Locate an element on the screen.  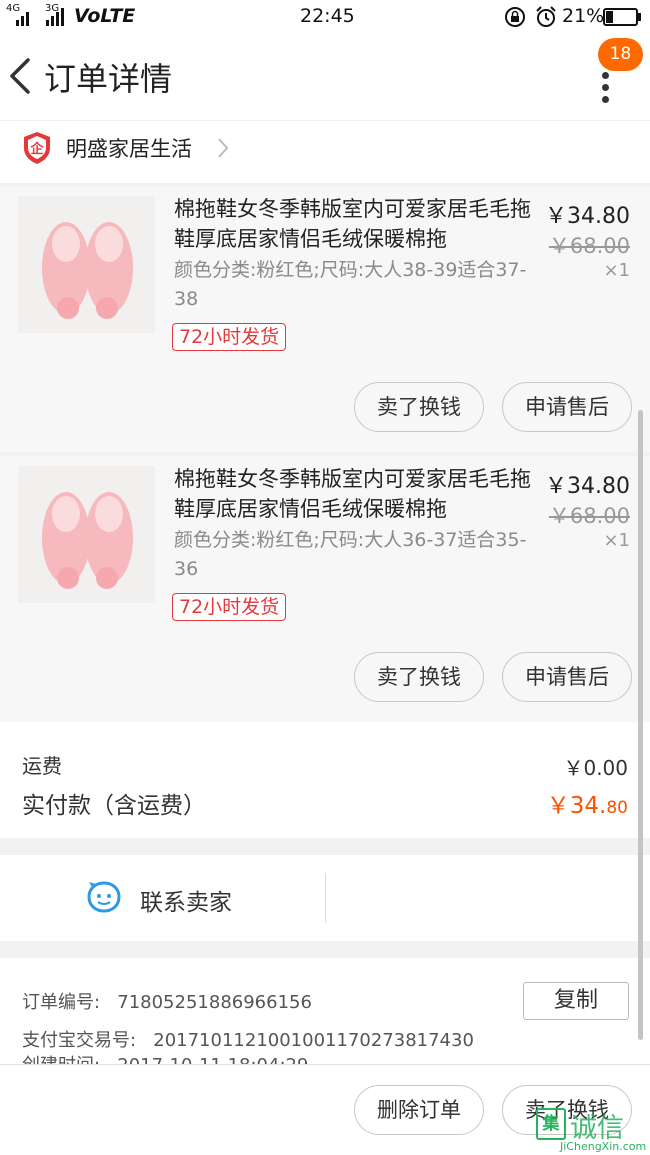
created-time: 2017-10-11 18:04:29 is located at coordinates (212, 1059).